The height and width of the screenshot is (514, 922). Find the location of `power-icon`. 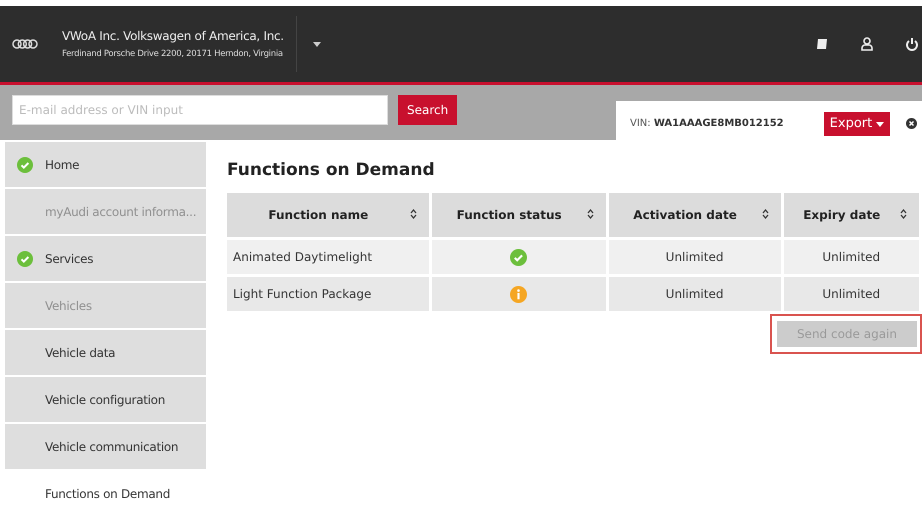

power-icon is located at coordinates (912, 44).